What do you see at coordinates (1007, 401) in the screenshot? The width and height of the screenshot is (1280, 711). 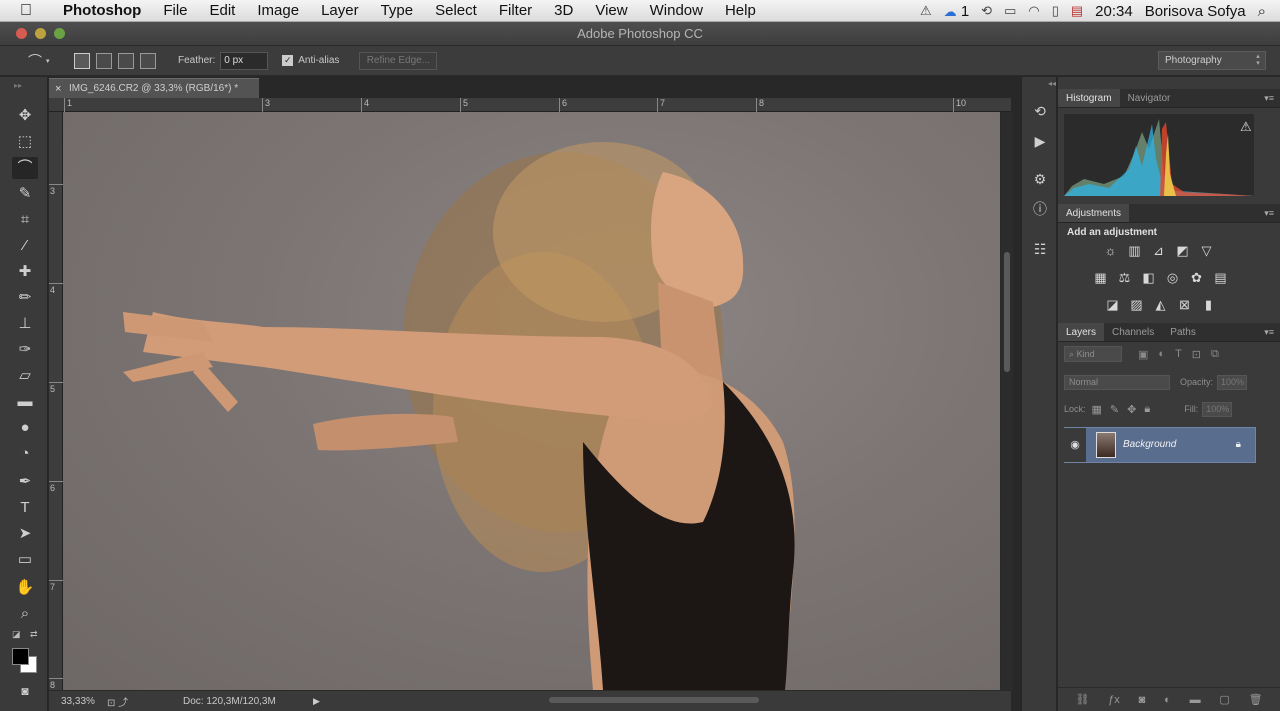 I see `vertical-scrollbar` at bounding box center [1007, 401].